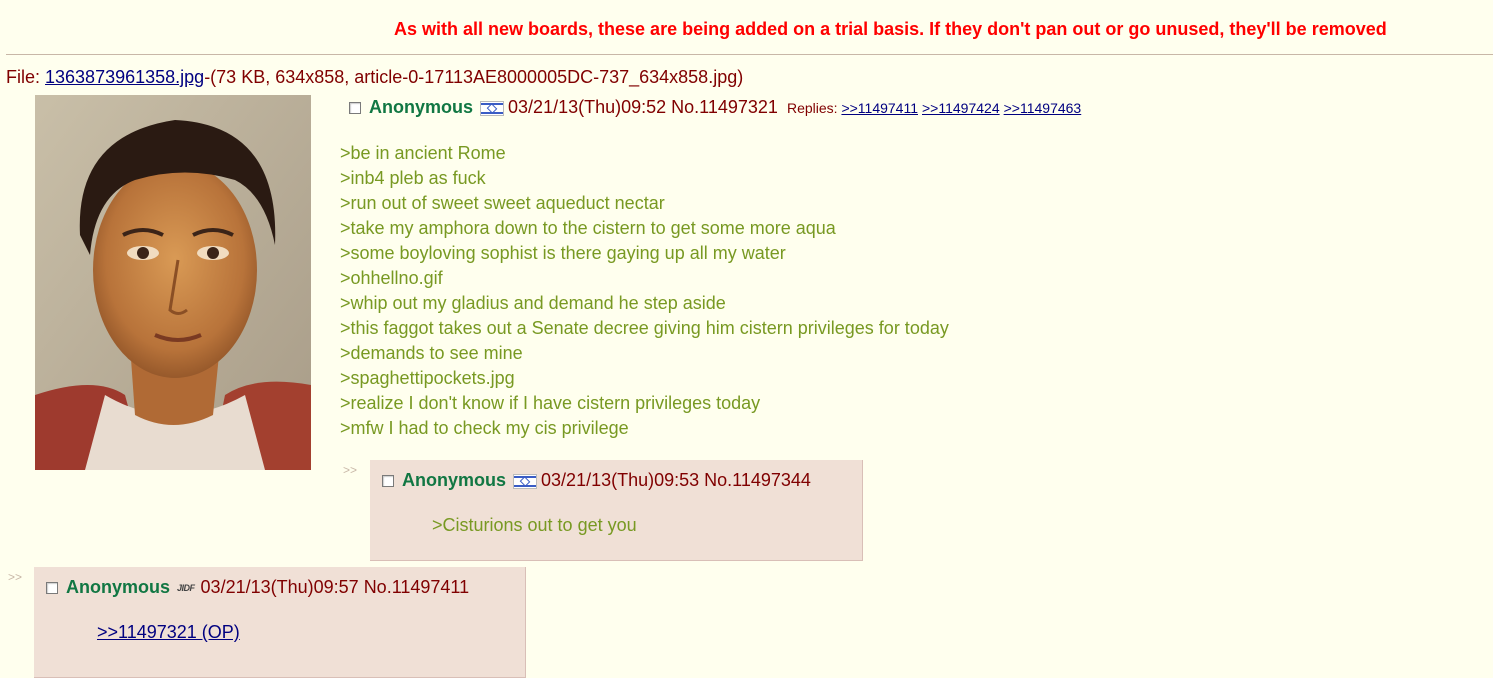 This screenshot has width=1493, height=678. What do you see at coordinates (186, 588) in the screenshot?
I see `jidf-flag-icon: JIDF` at bounding box center [186, 588].